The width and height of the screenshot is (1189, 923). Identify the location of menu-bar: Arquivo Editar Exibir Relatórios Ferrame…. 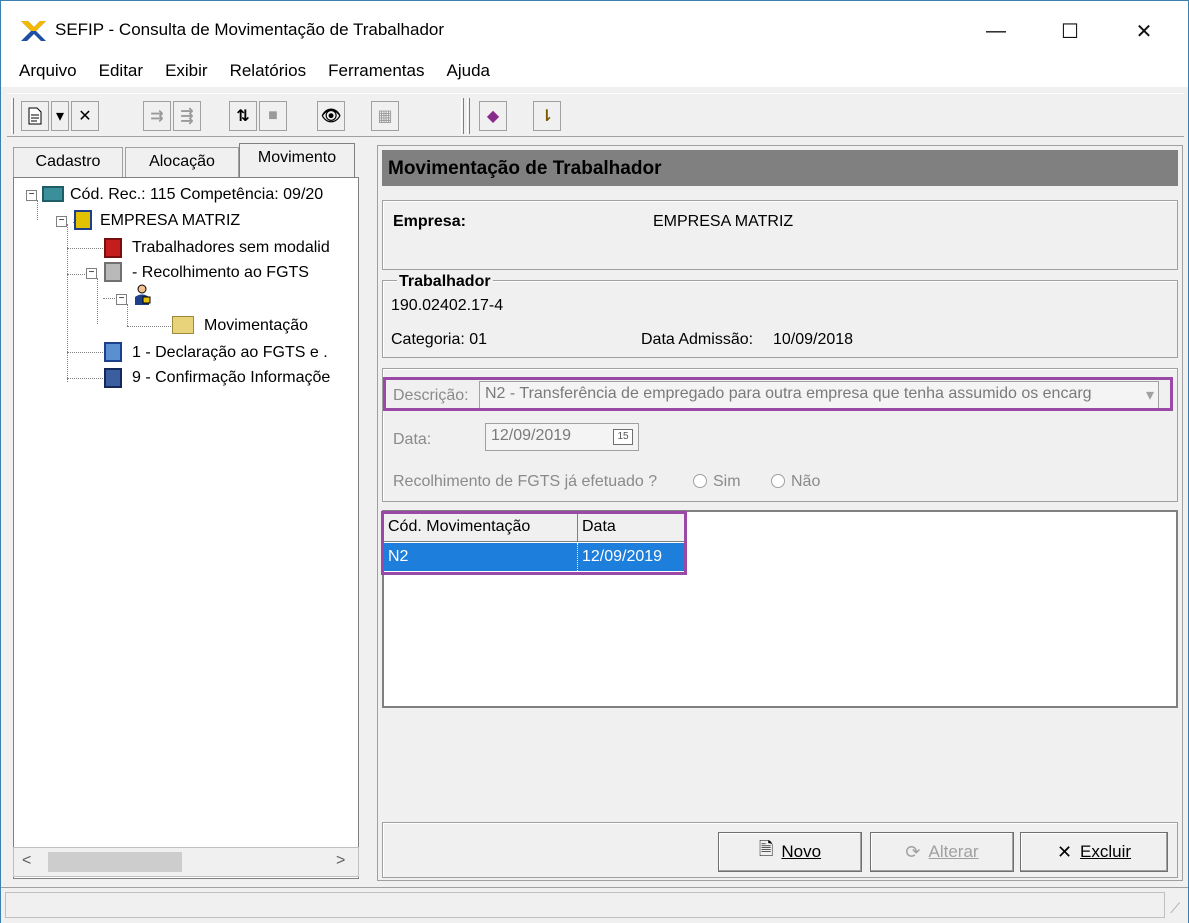
(594, 73).